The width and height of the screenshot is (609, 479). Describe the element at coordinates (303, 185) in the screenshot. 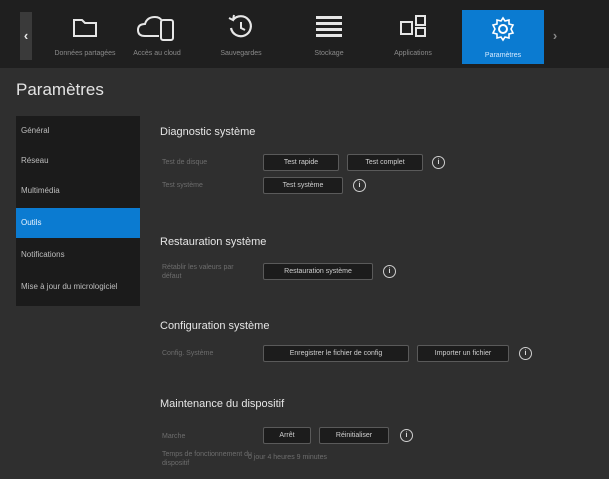

I see `system-test-button: Test système` at that location.